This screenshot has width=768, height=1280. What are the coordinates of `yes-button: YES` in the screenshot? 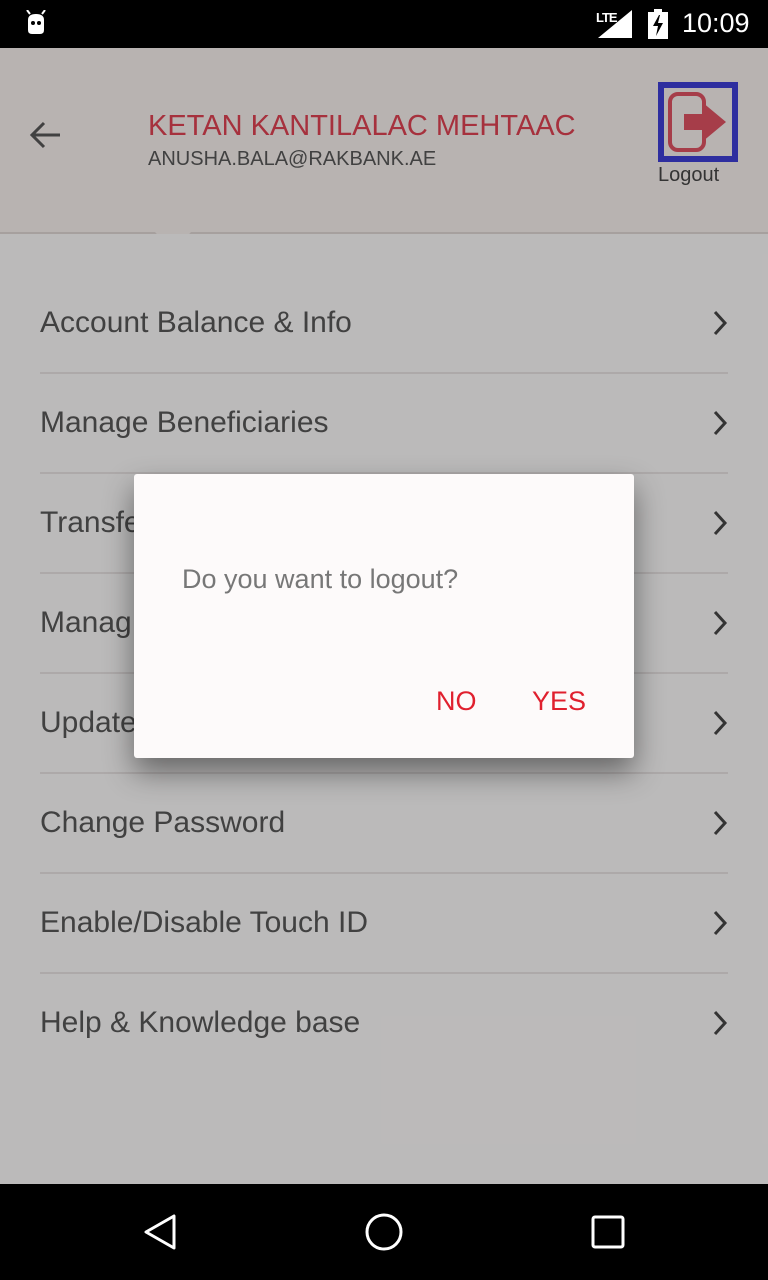 It's located at (559, 701).